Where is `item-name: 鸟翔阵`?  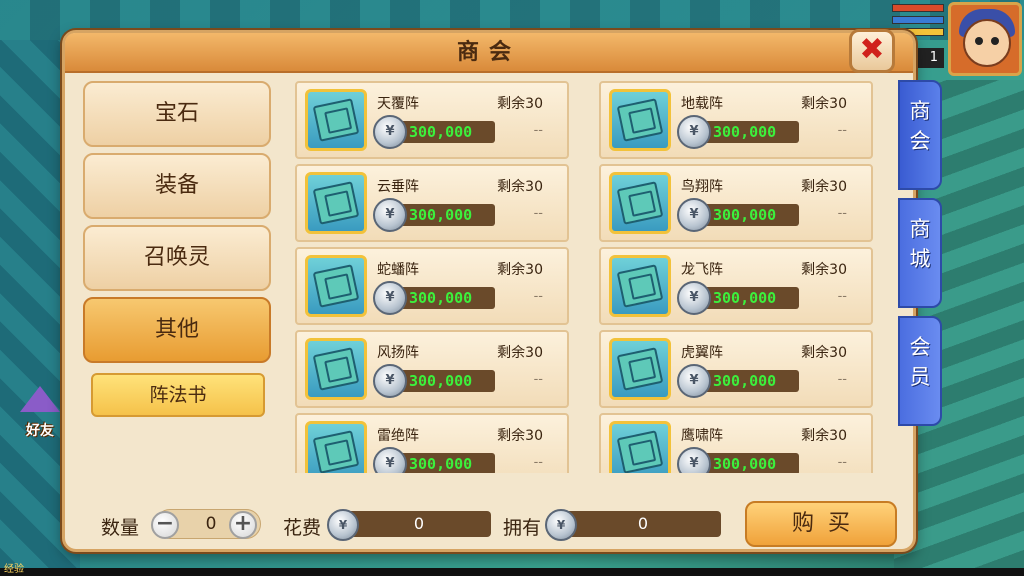 item-name: 鸟翔阵 is located at coordinates (702, 187).